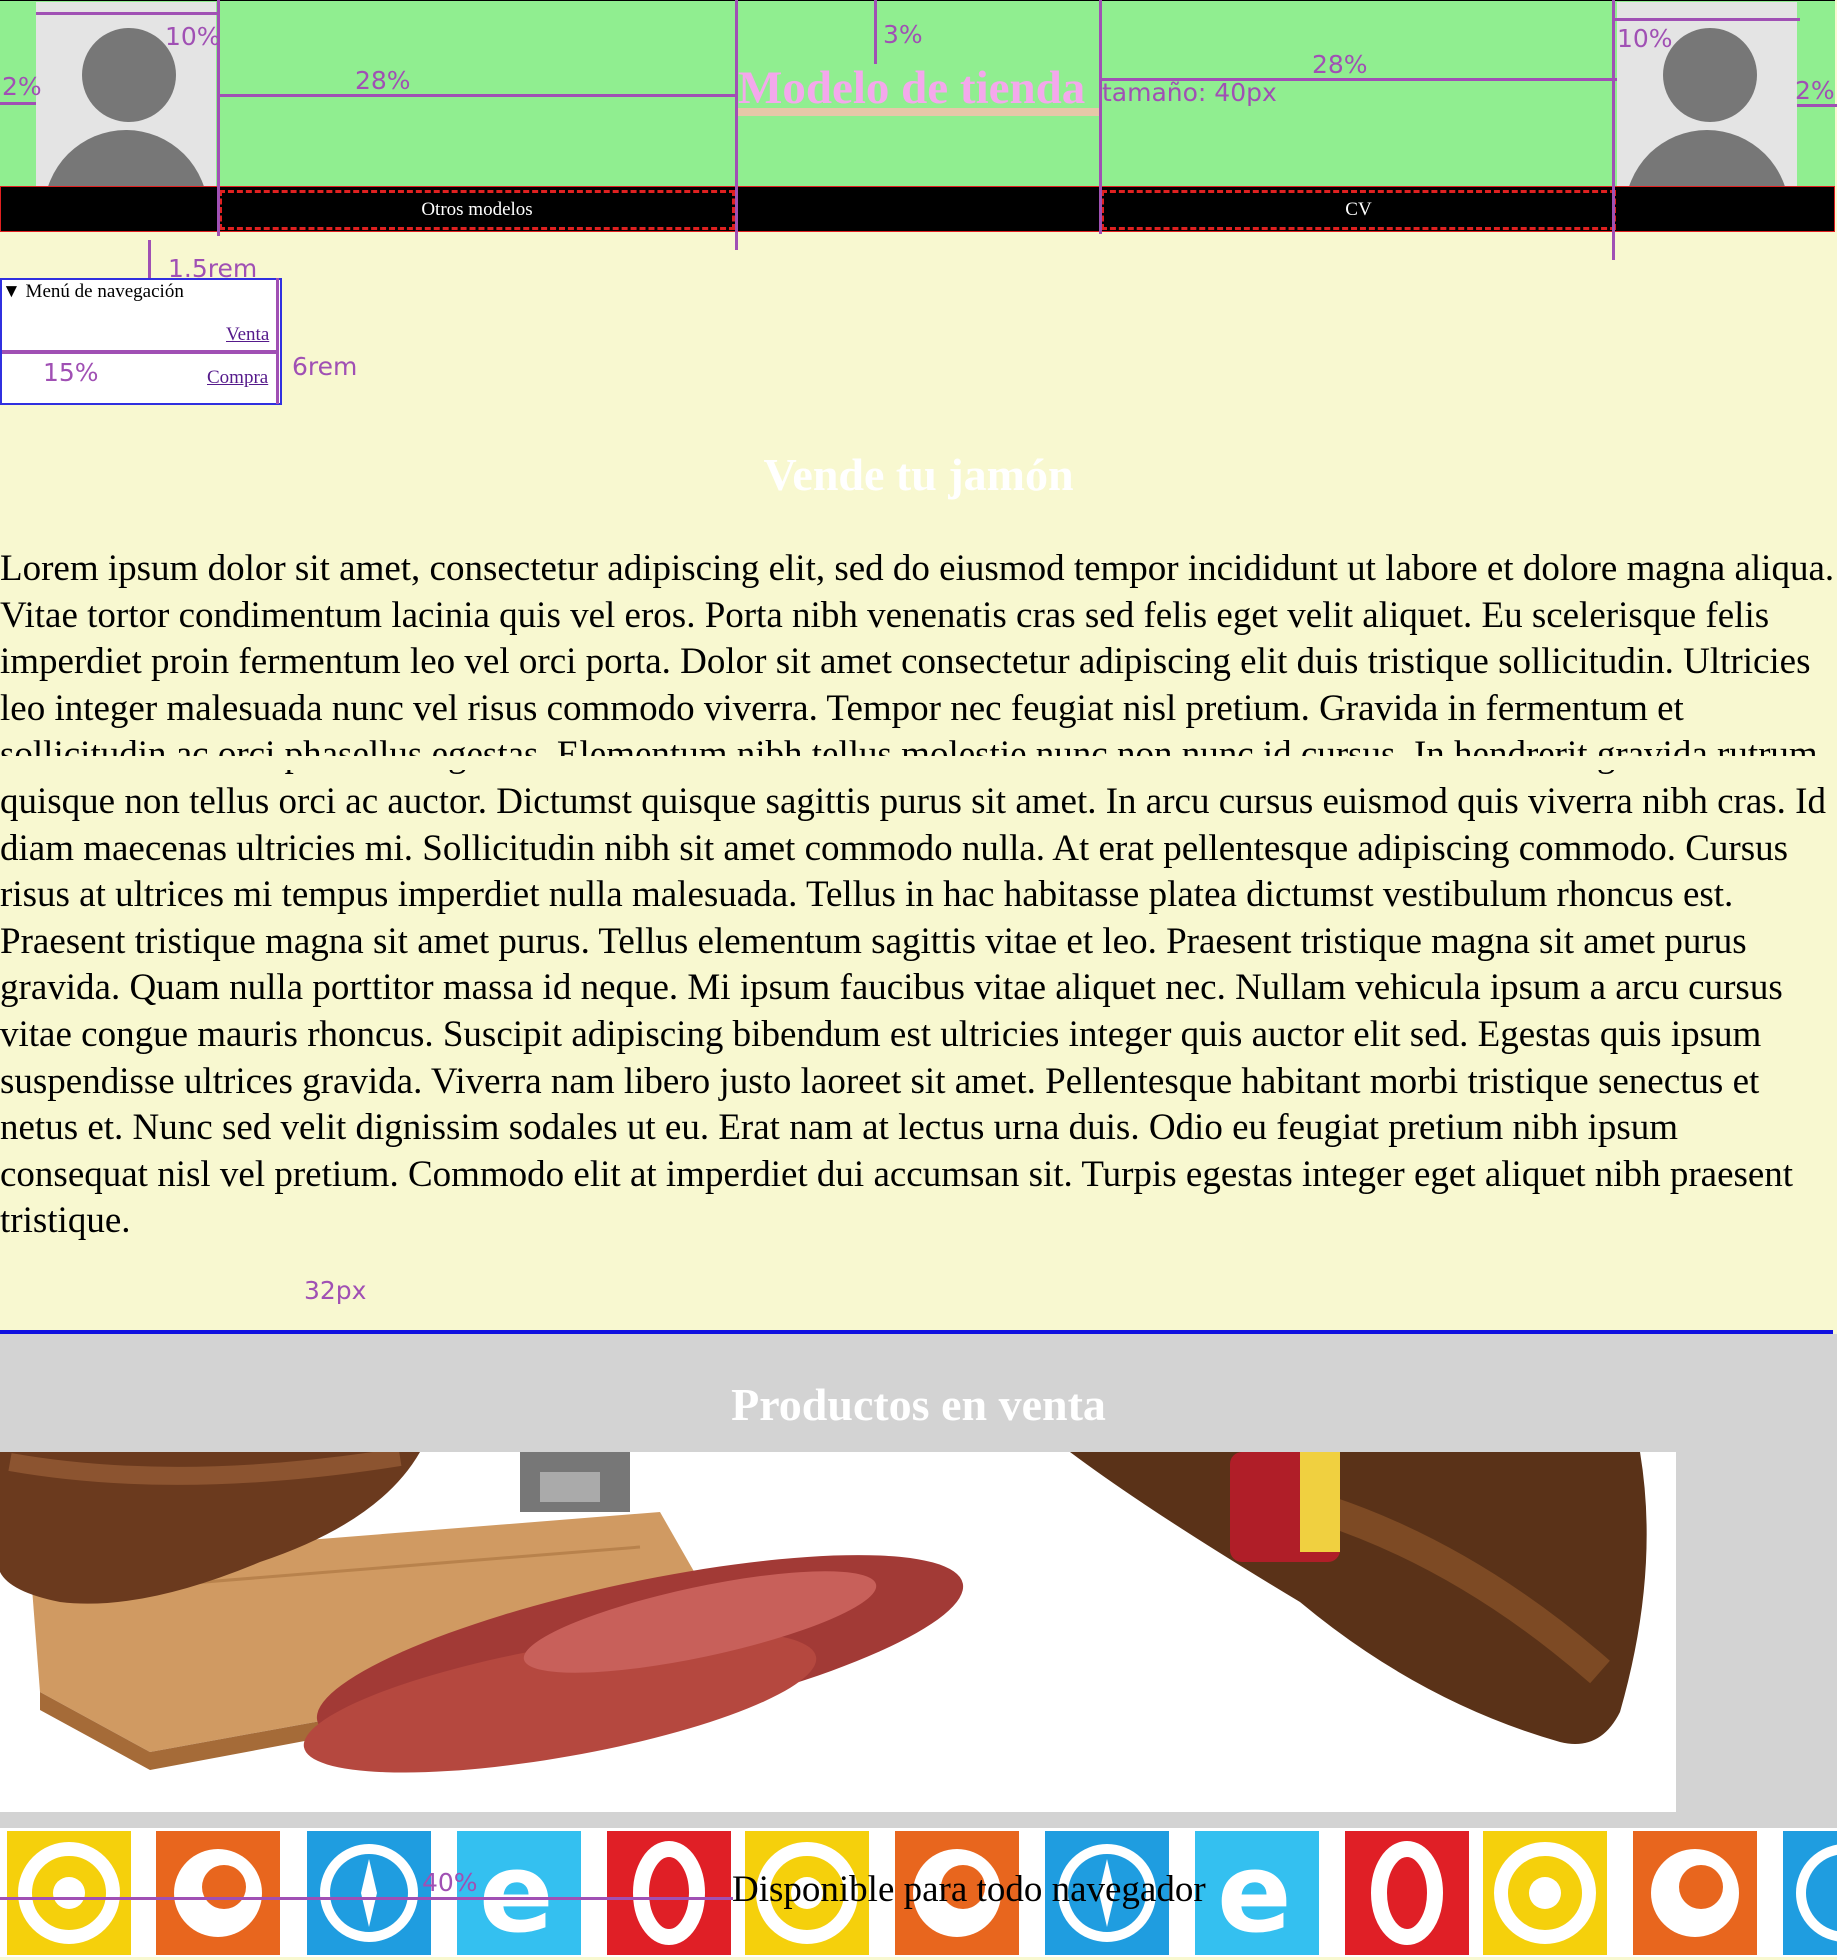 The image size is (1837, 1960). Describe the element at coordinates (247, 335) in the screenshot. I see `side-menu-link-venta: Venta` at that location.